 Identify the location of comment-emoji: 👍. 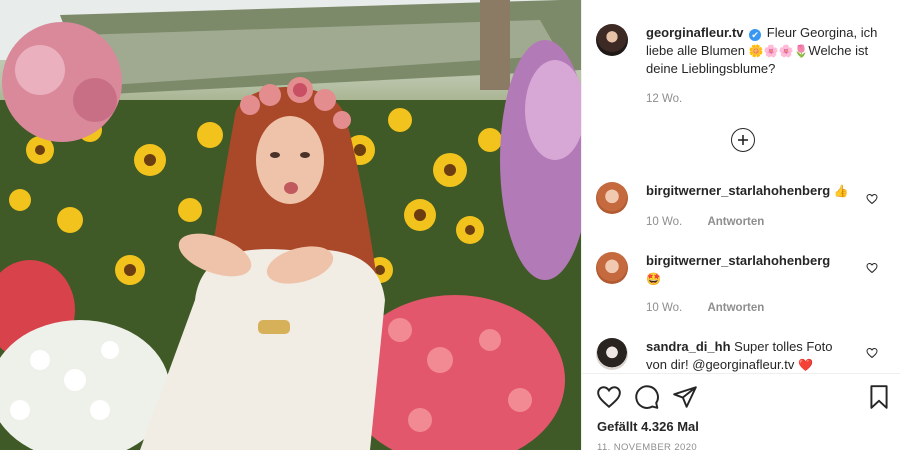
(841, 191).